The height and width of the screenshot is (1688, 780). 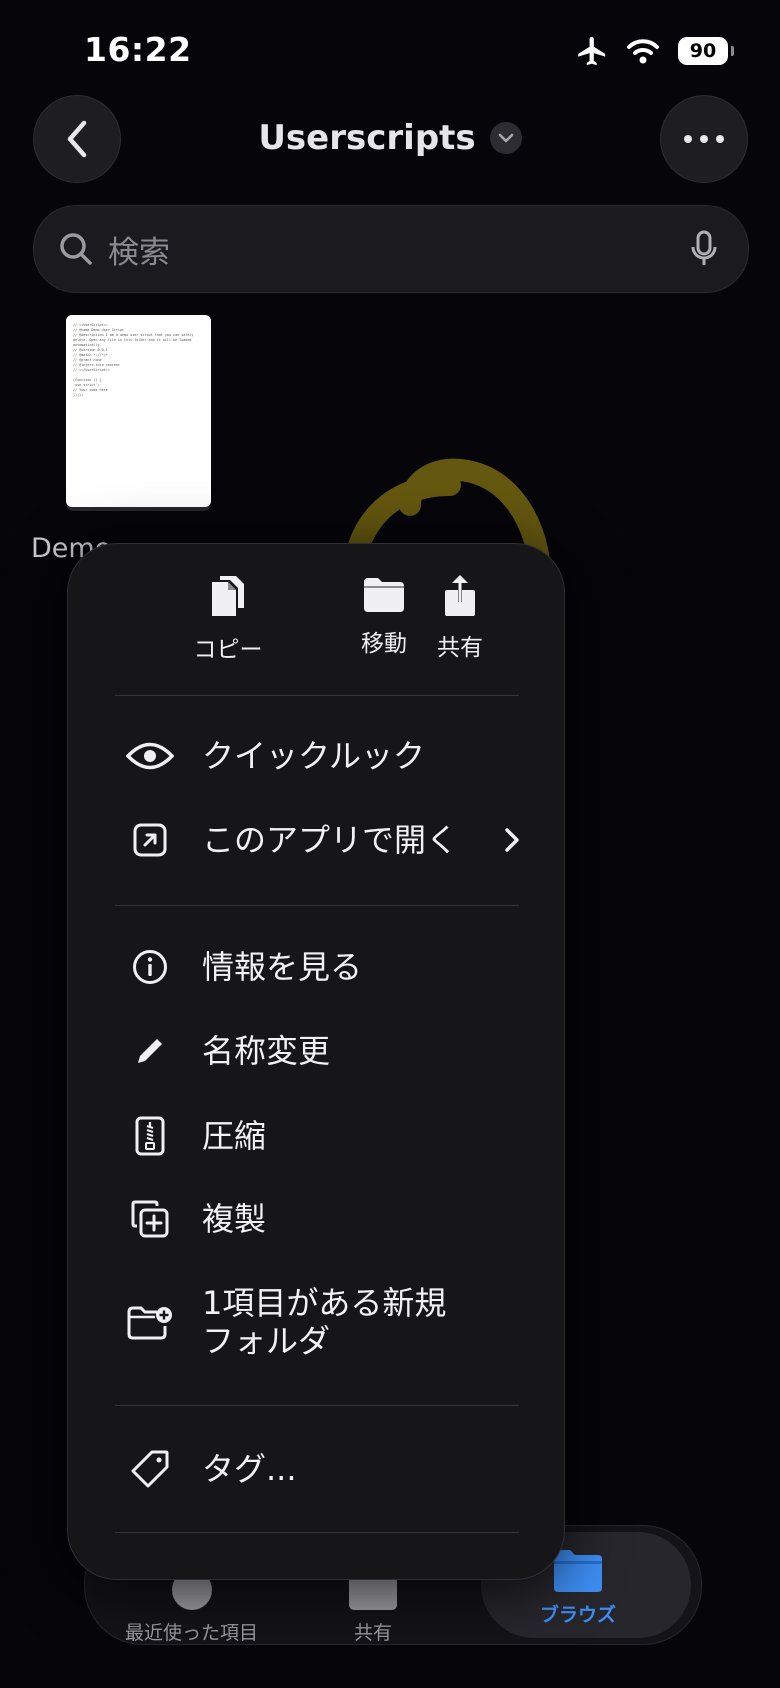 I want to click on share-label: 共有, so click(x=460, y=648).